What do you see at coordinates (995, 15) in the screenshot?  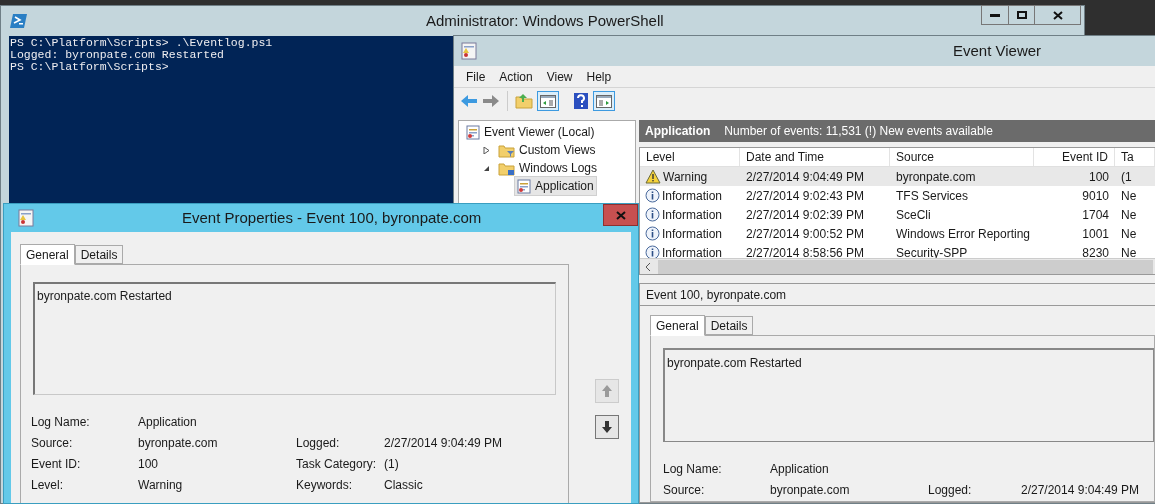 I see `minimize-button` at bounding box center [995, 15].